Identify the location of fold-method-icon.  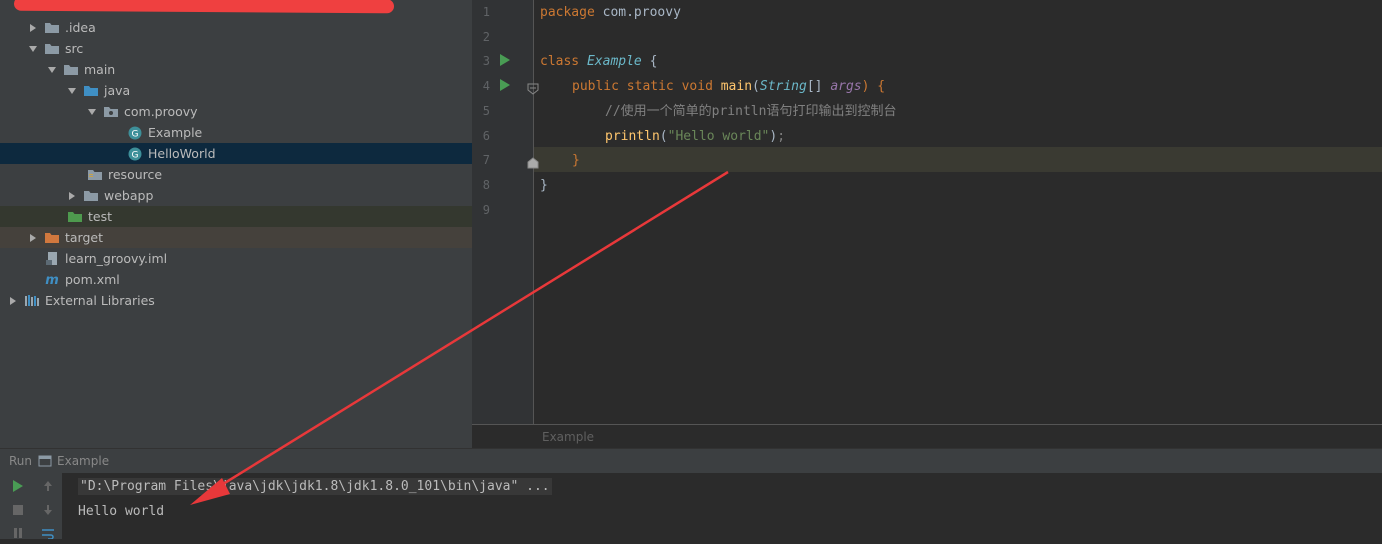
(533, 89).